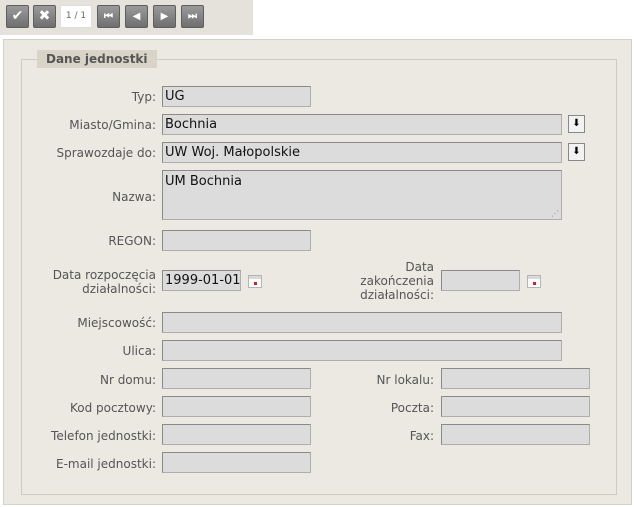 The width and height of the screenshot is (634, 507). What do you see at coordinates (236, 406) in the screenshot?
I see `kod-pocztowy-field` at bounding box center [236, 406].